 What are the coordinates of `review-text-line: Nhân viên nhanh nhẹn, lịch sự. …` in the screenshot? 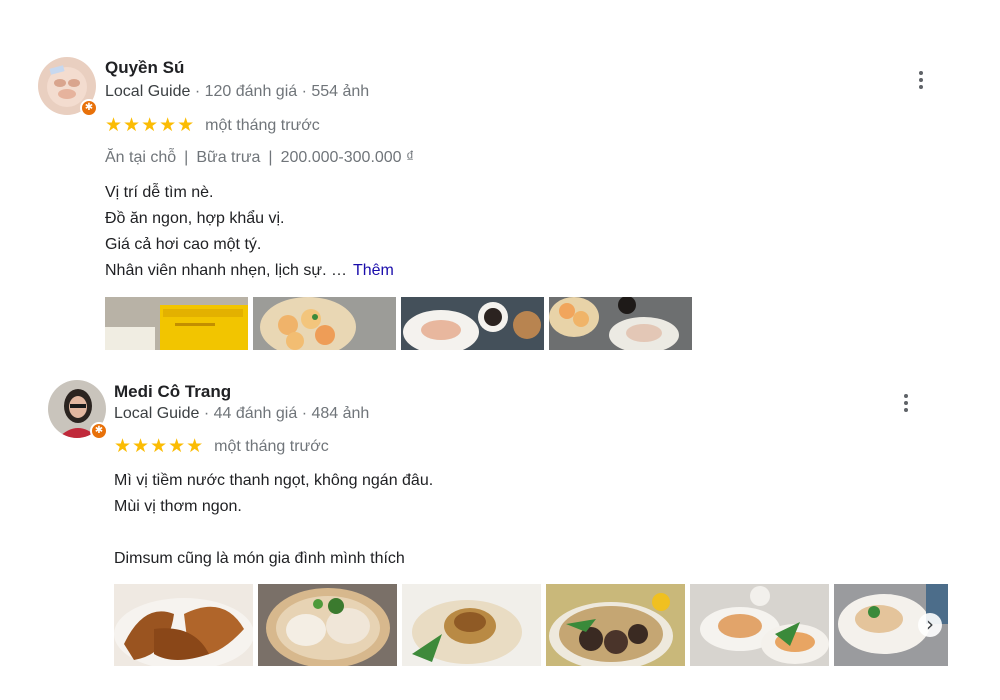 It's located at (226, 270).